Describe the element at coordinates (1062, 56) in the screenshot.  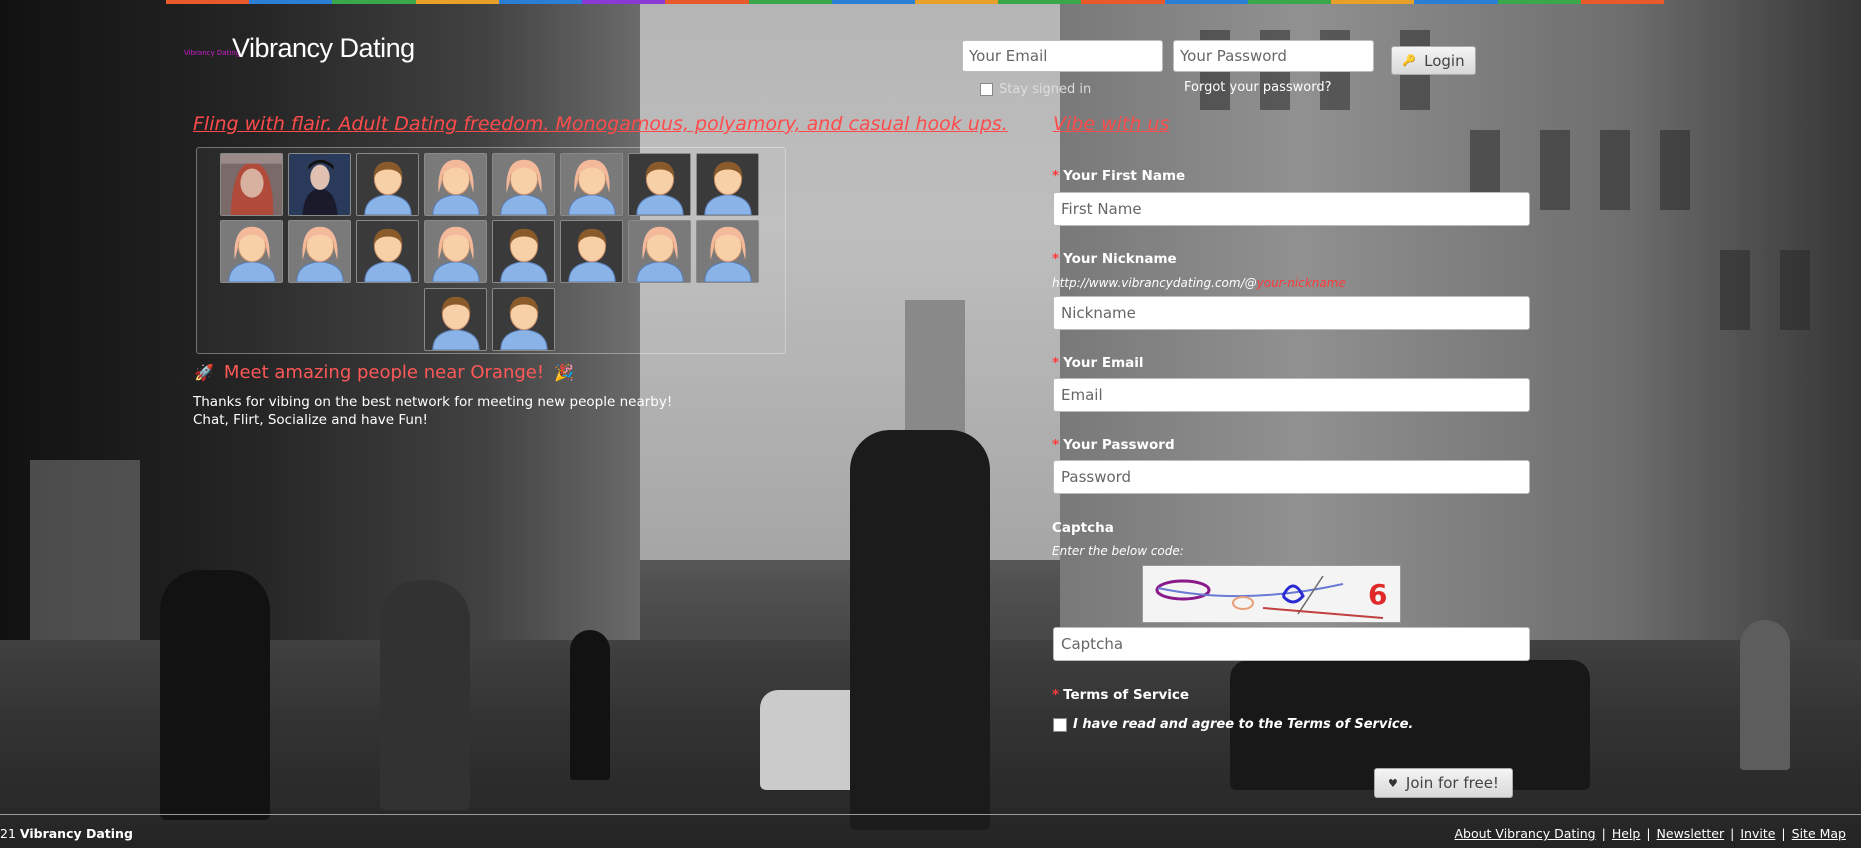
I see `login-email-input` at that location.